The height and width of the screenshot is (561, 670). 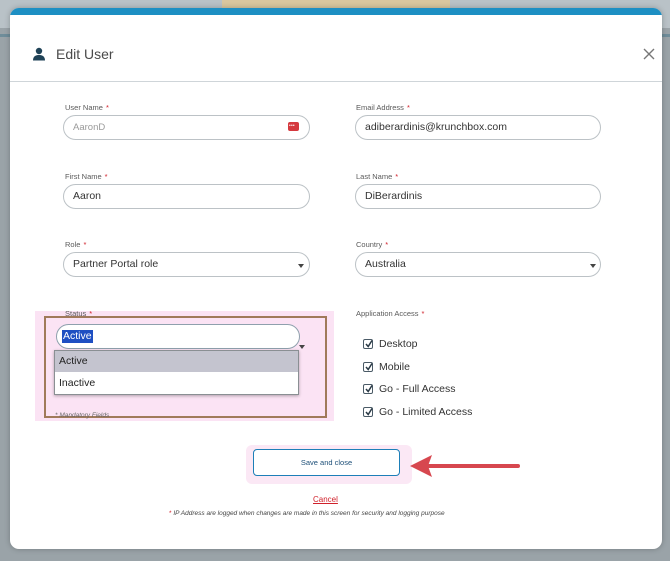 I want to click on first-name-label: First Name *, so click(x=86, y=176).